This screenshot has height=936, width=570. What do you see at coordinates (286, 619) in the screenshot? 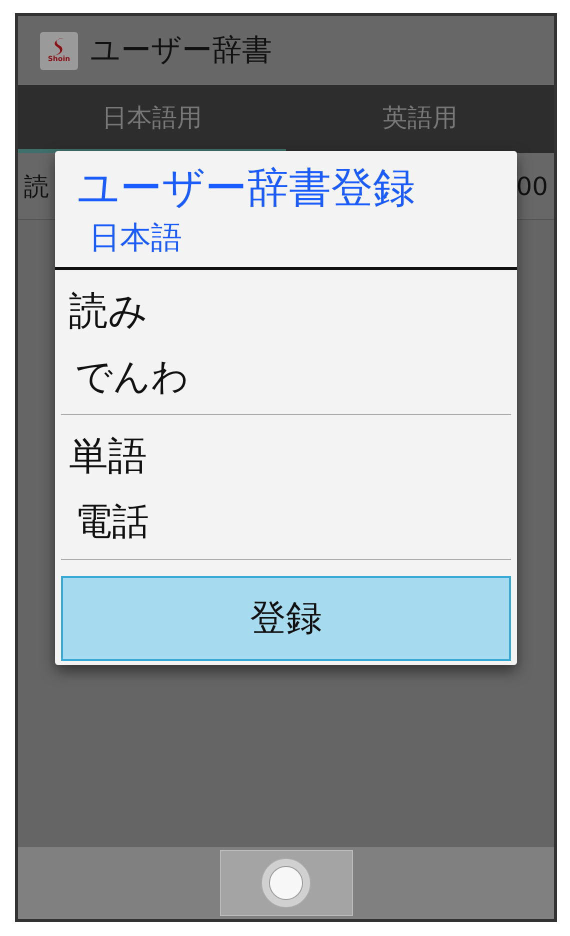
I see `register-button: 登録` at bounding box center [286, 619].